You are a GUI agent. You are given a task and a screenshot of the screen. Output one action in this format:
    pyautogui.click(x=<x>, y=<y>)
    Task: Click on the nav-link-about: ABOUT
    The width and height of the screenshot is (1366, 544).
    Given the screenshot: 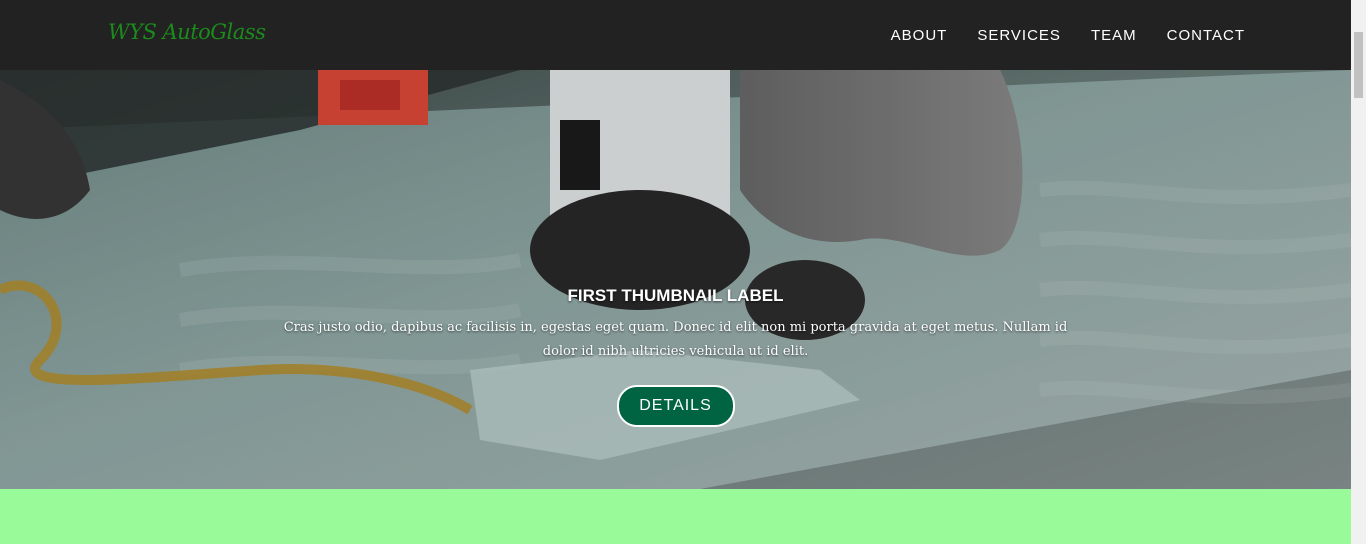 What is the action you would take?
    pyautogui.click(x=919, y=35)
    